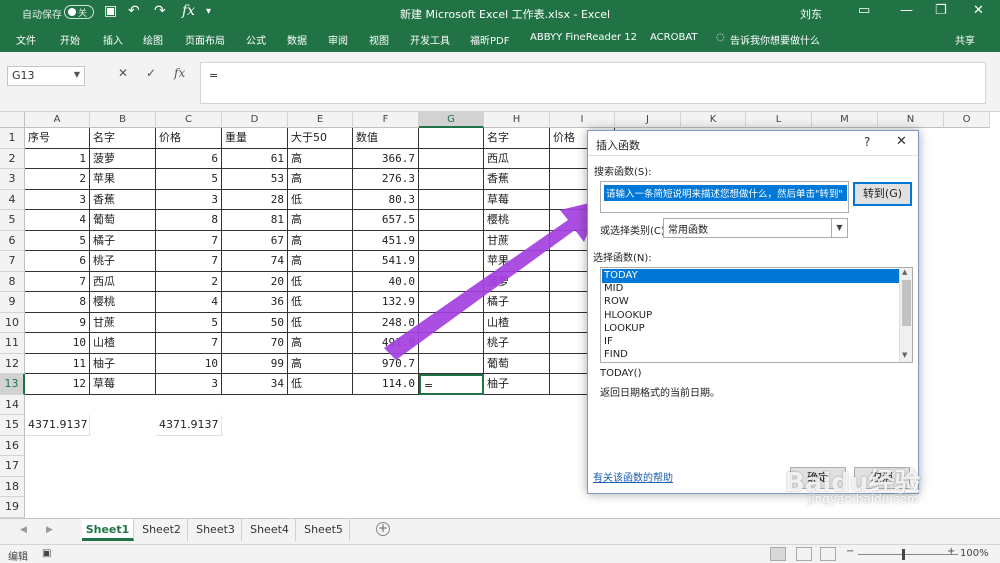  I want to click on page-layout-view-icon, so click(804, 554).